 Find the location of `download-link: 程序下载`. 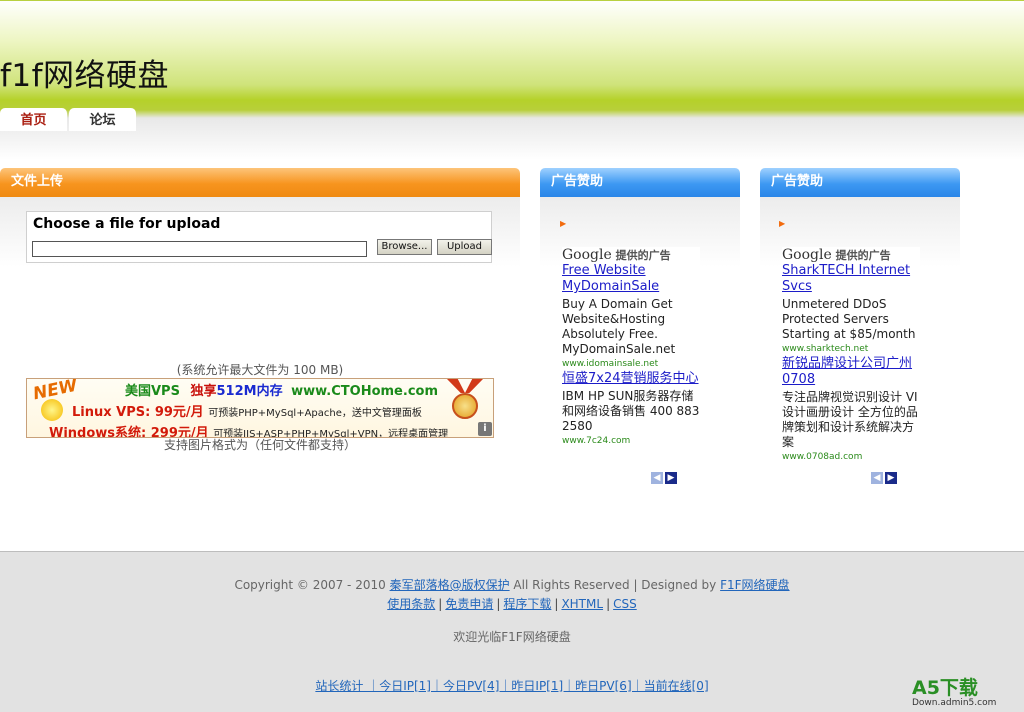

download-link: 程序下载 is located at coordinates (527, 604).